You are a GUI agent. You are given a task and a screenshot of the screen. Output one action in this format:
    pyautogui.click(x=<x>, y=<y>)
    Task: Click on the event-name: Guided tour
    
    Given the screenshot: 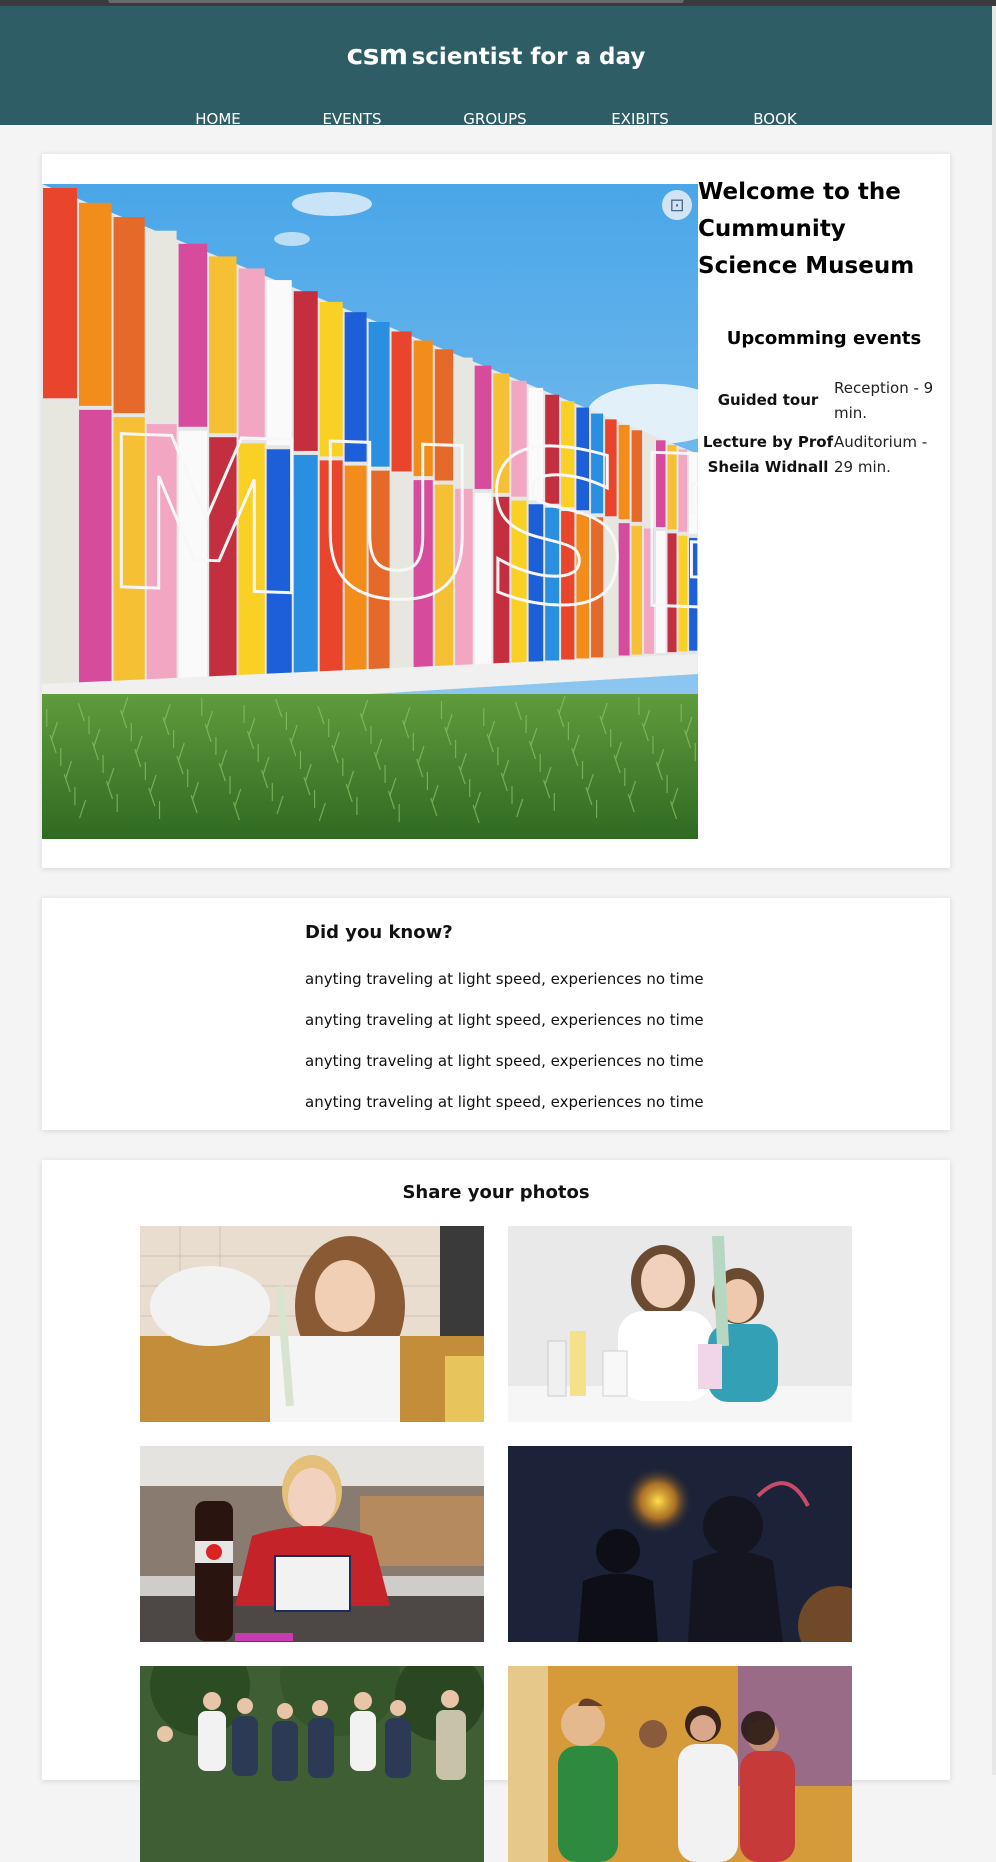 What is the action you would take?
    pyautogui.click(x=768, y=400)
    